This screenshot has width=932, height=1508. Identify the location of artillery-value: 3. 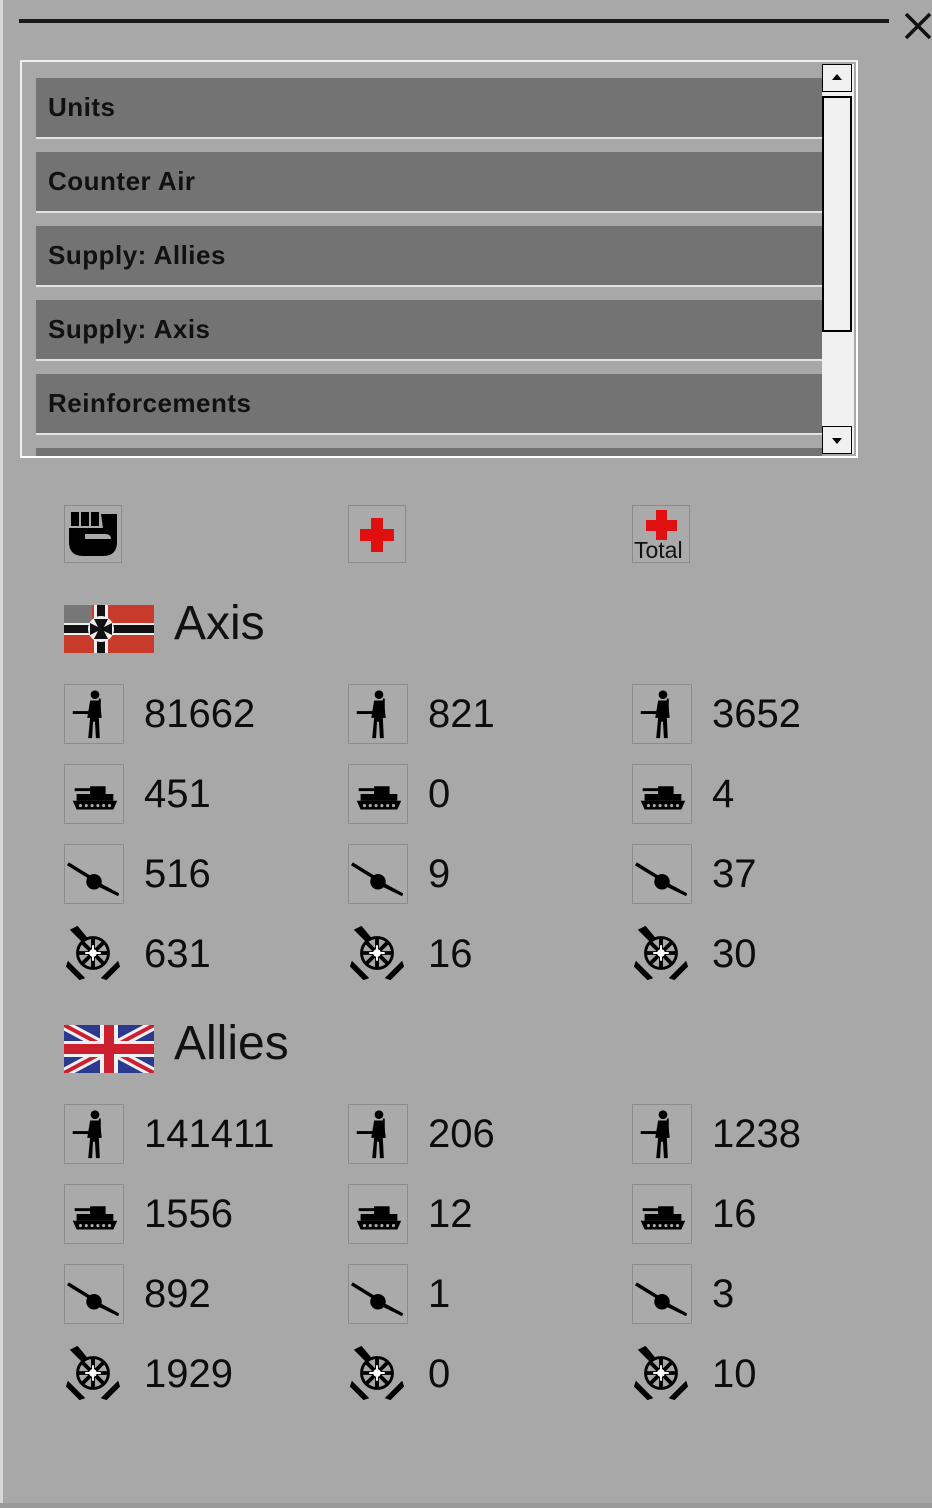
(723, 1294).